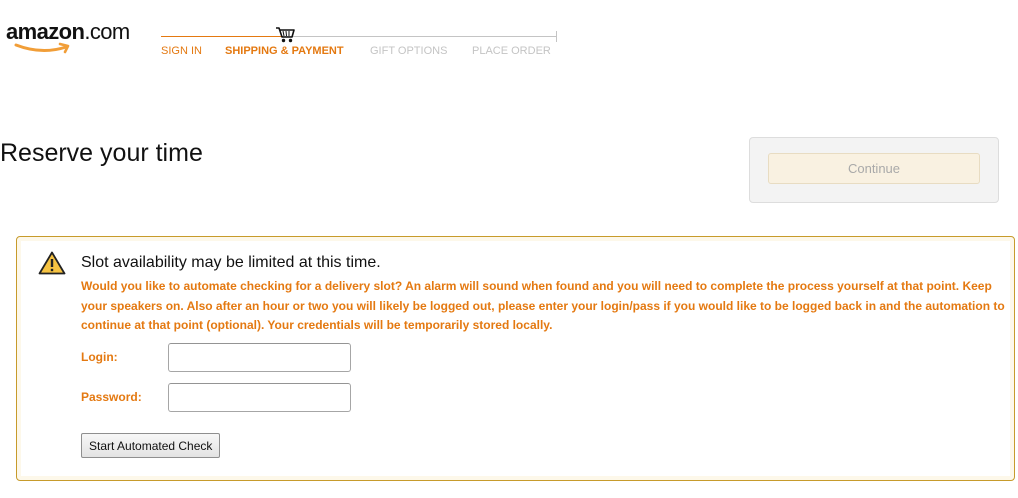 The width and height of the screenshot is (1018, 498). What do you see at coordinates (420, 36) in the screenshot?
I see `progress-line-pending` at bounding box center [420, 36].